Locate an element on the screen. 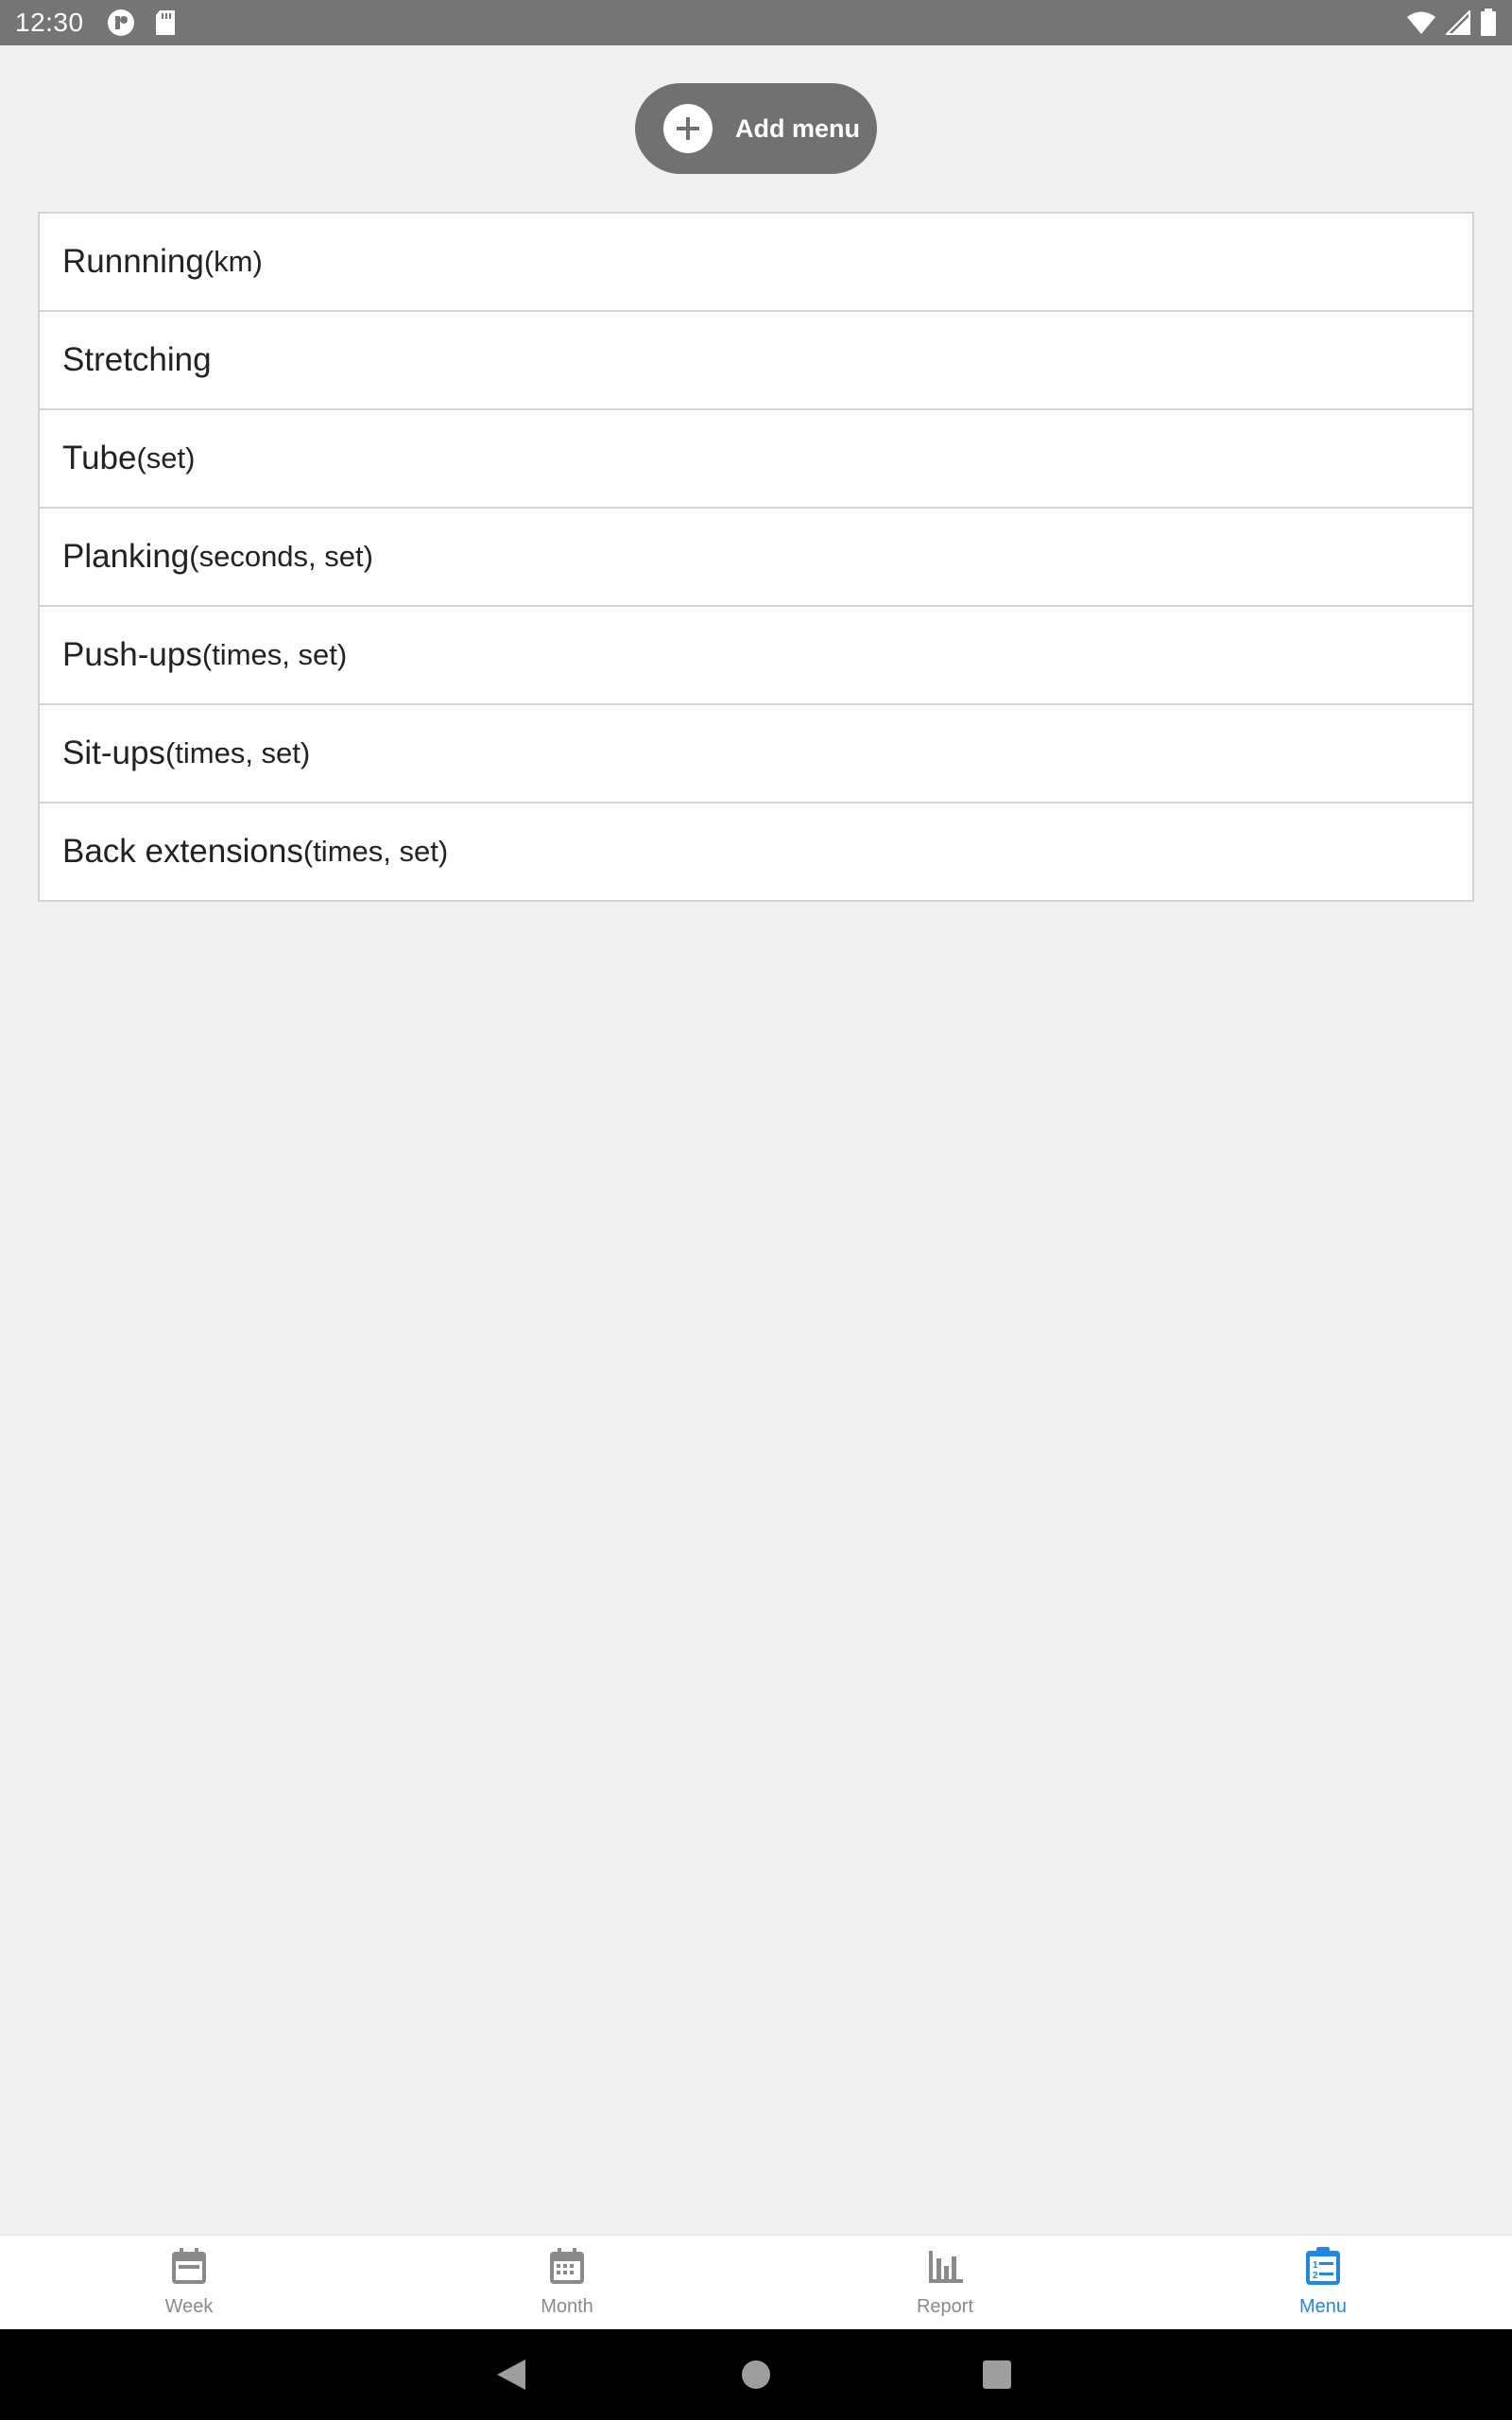 This screenshot has height=2420, width=1512. back-icon is located at coordinates (511, 2375).